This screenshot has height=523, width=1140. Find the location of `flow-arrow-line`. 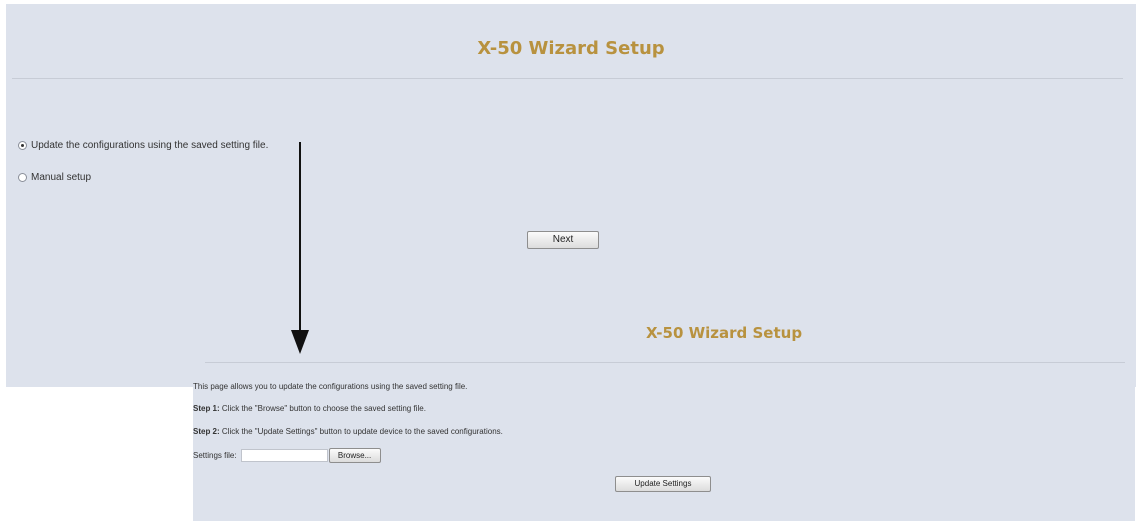

flow-arrow-line is located at coordinates (300, 237).